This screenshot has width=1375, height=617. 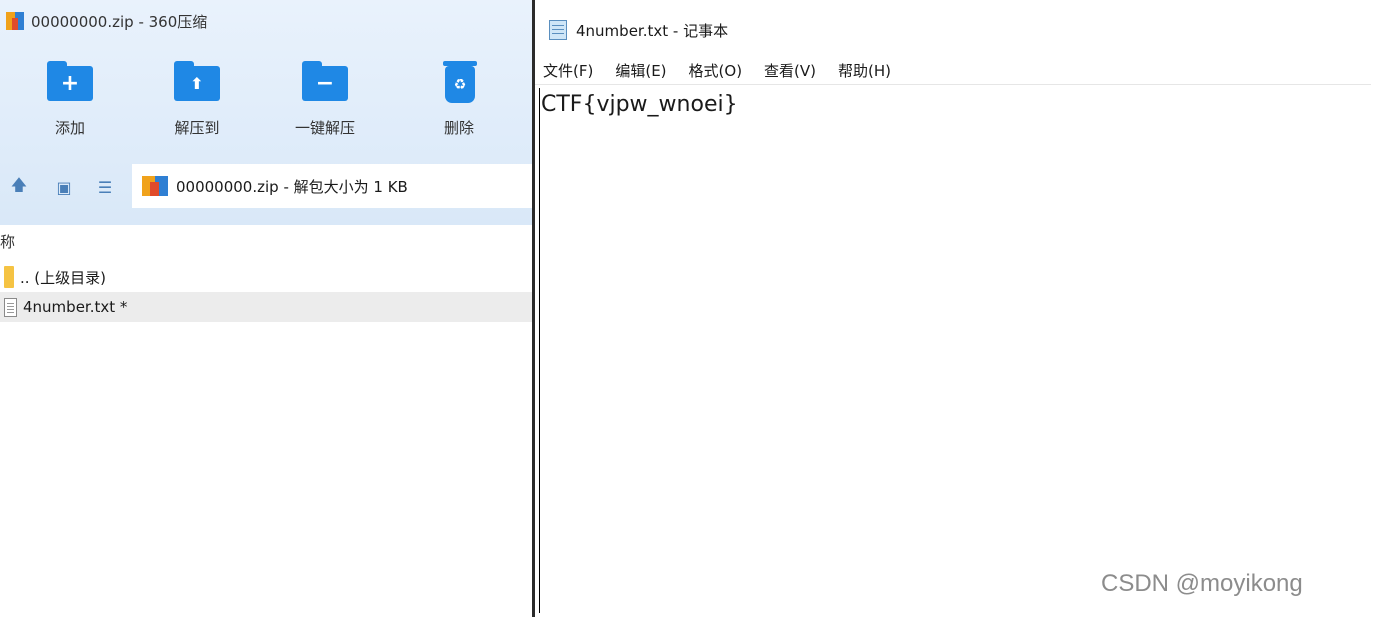 I want to click on path-text: 00000000.zip - 解包大小为 1 KB, so click(x=292, y=186).